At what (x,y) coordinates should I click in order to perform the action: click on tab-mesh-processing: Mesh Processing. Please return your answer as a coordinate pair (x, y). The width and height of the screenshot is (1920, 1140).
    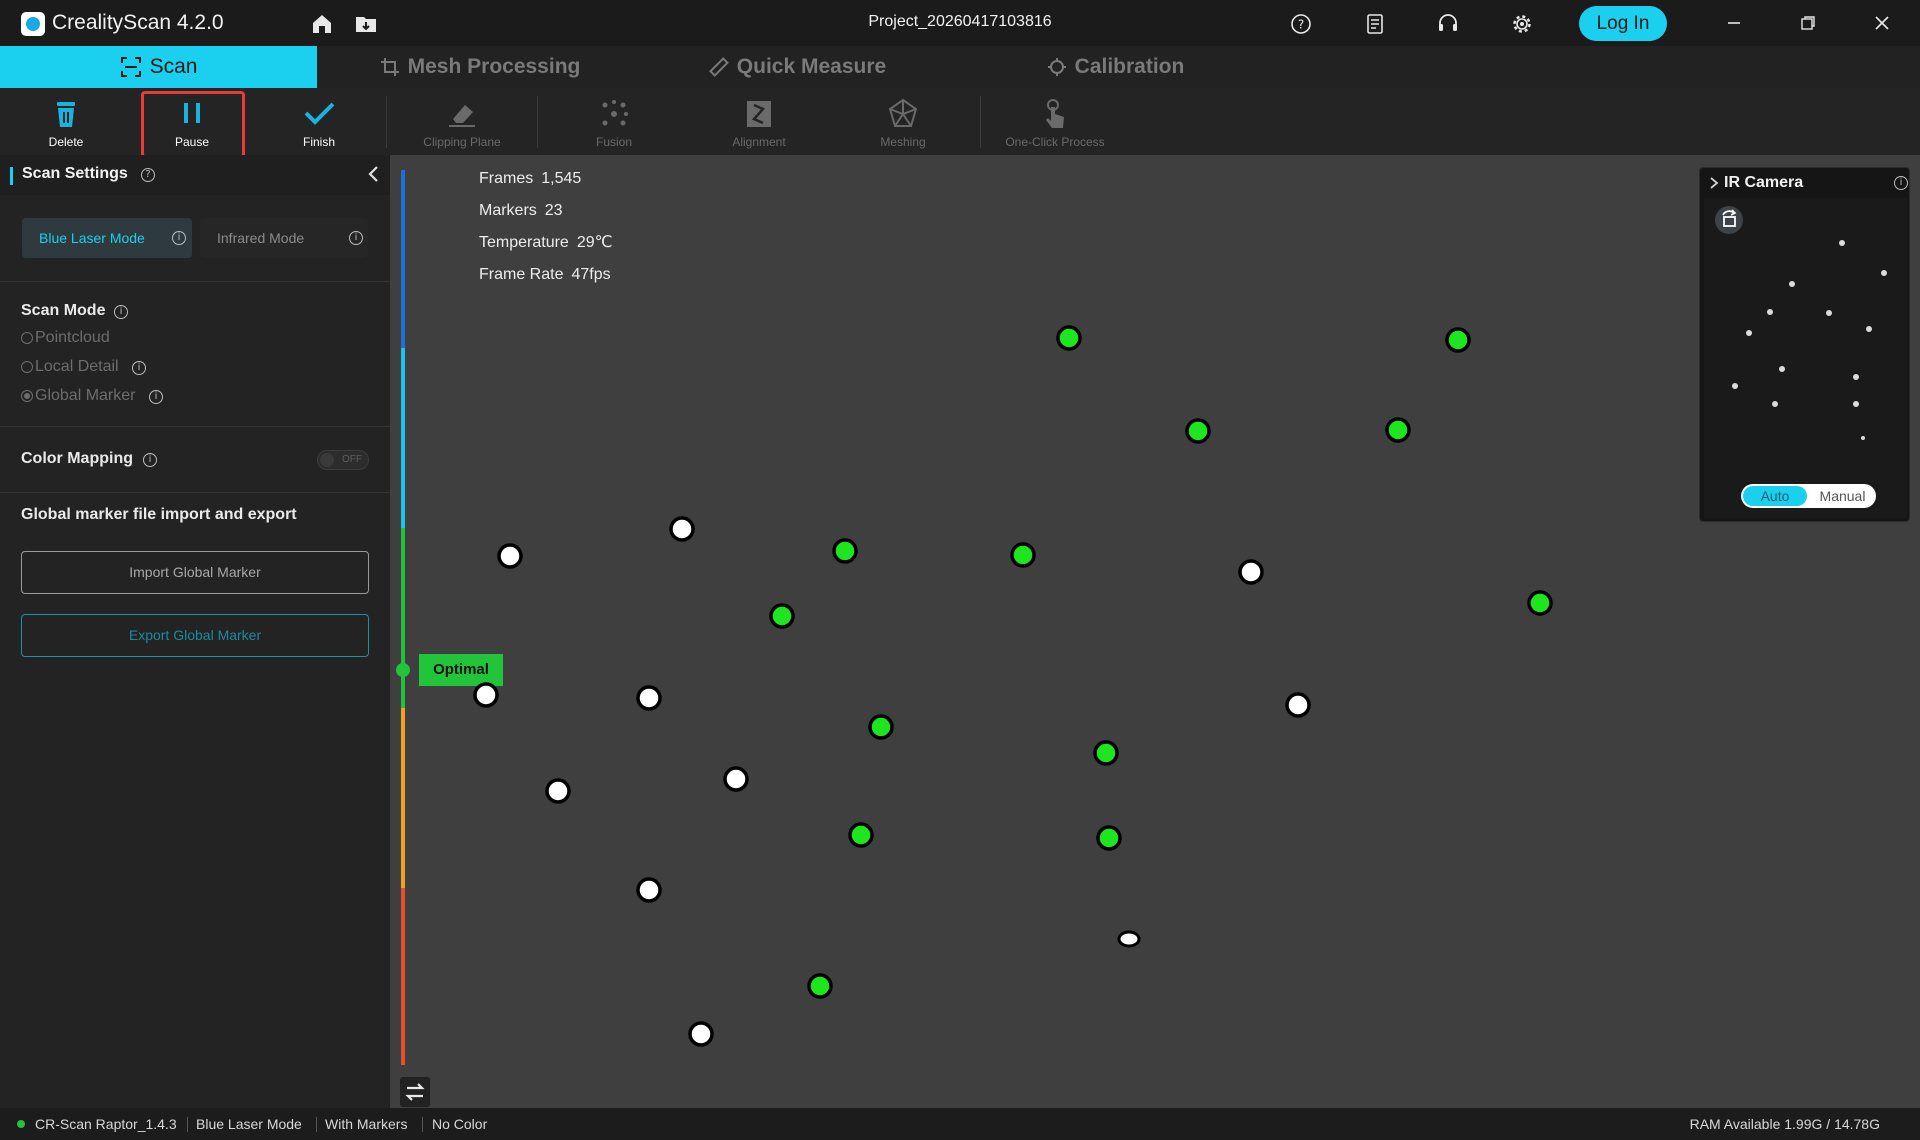
    Looking at the image, I should click on (480, 67).